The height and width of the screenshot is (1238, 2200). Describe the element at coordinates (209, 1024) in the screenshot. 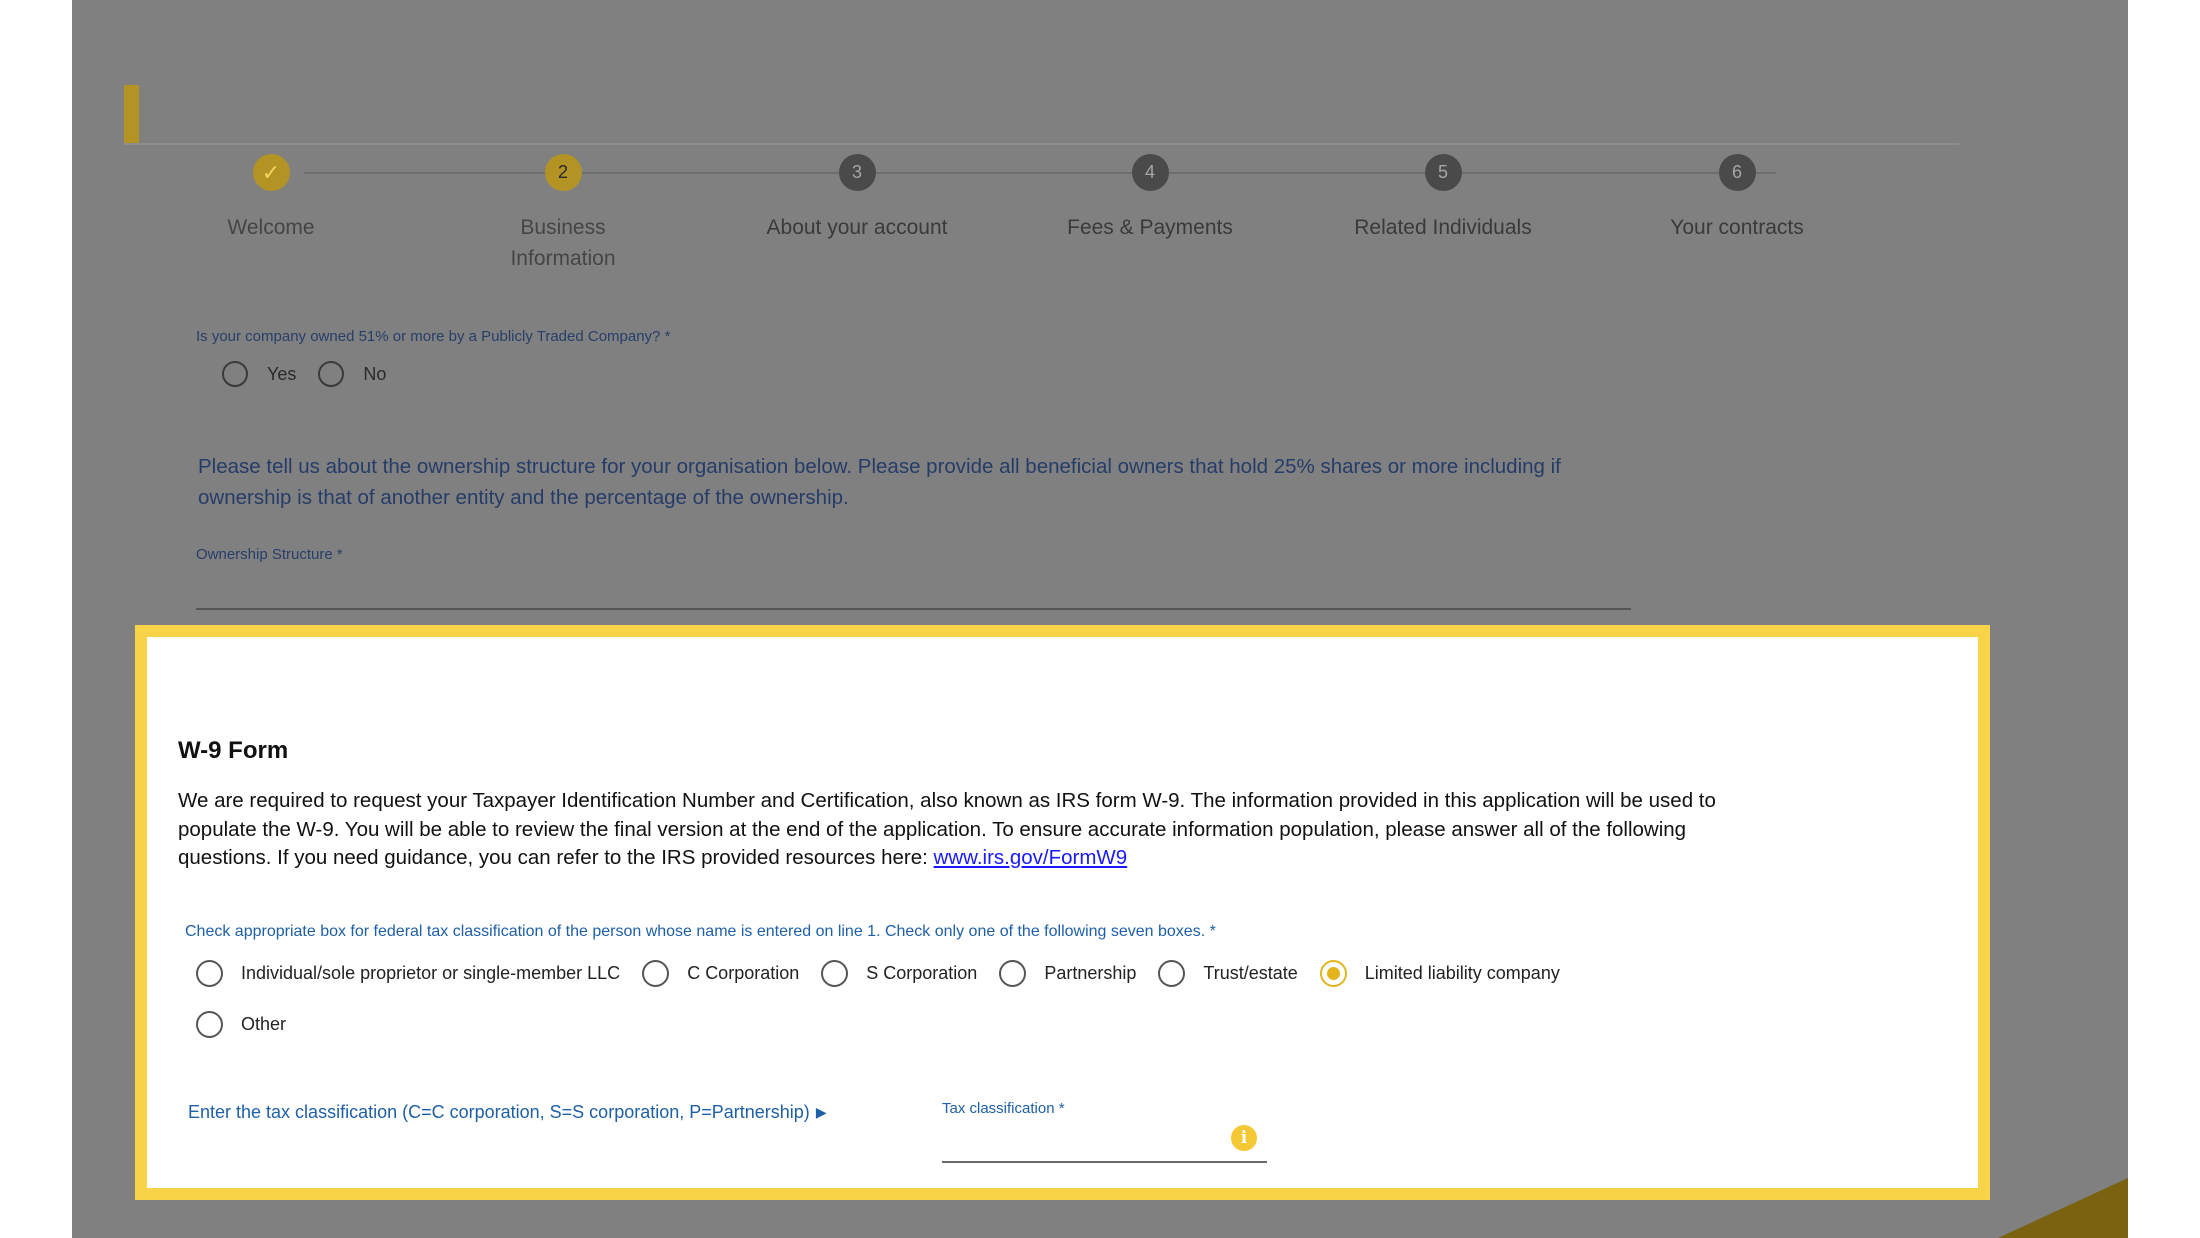

I see `other-radio` at that location.